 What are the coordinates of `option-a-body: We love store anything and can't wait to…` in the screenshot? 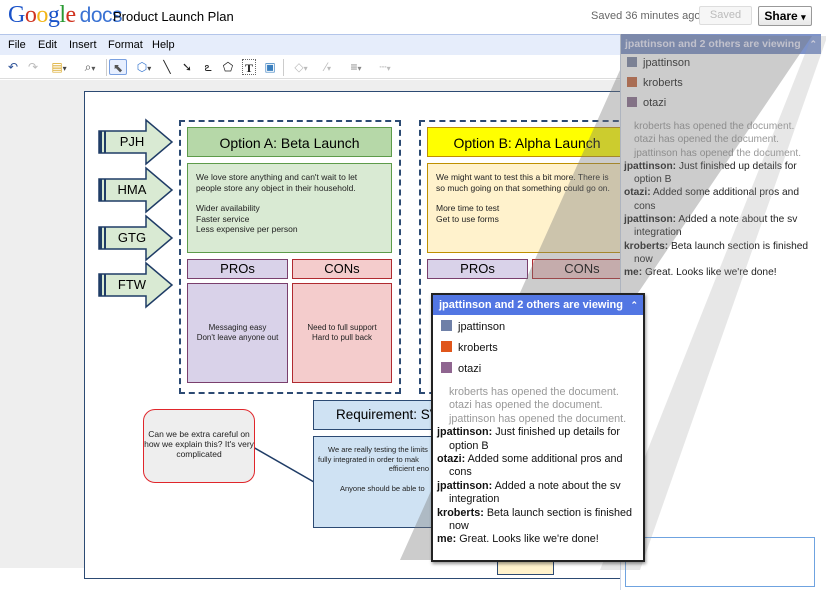 It's located at (289, 208).